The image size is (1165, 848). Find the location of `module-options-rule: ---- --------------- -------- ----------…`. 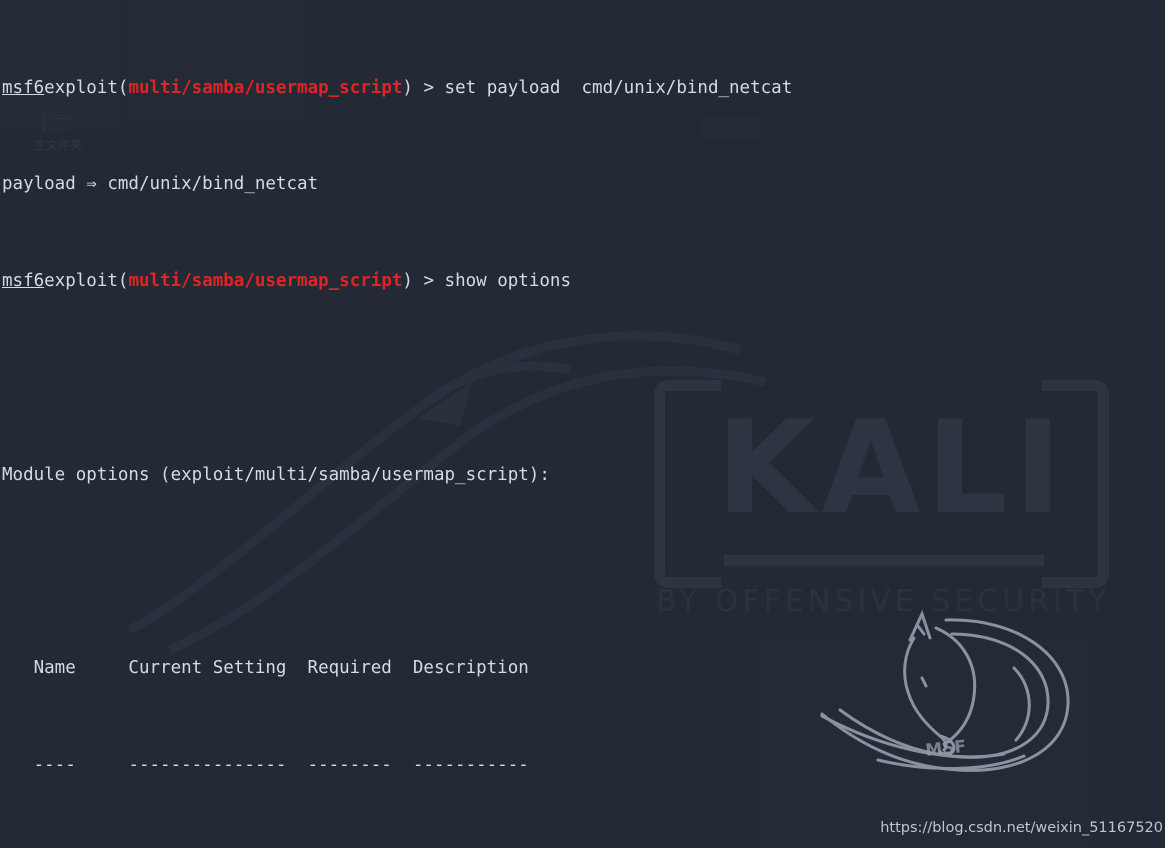

module-options-rule: ---- --------------- -------- ----------… is located at coordinates (265, 765).